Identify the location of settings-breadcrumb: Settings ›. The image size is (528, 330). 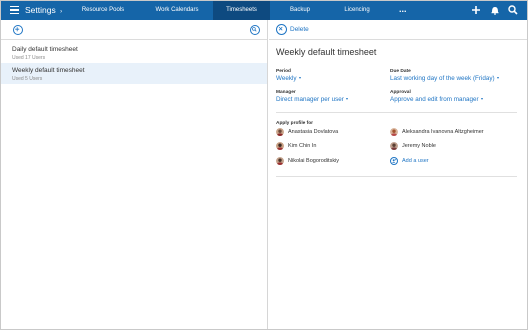
(43, 10).